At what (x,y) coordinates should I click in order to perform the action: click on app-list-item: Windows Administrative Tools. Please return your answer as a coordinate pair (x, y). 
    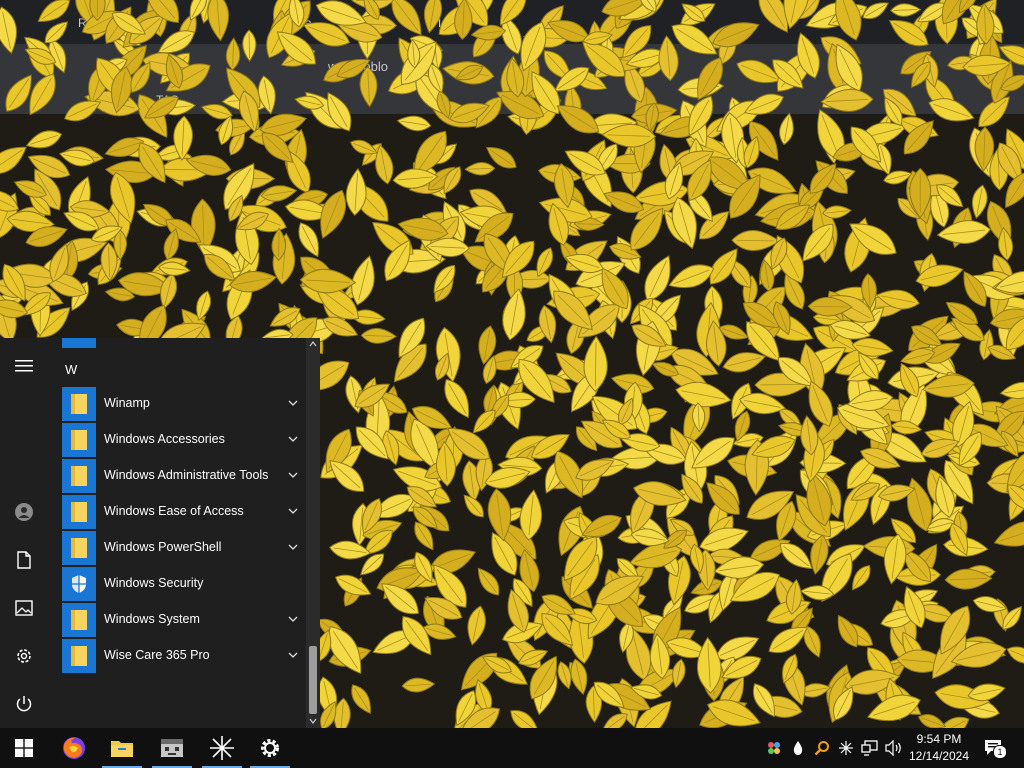
    Looking at the image, I should click on (177, 476).